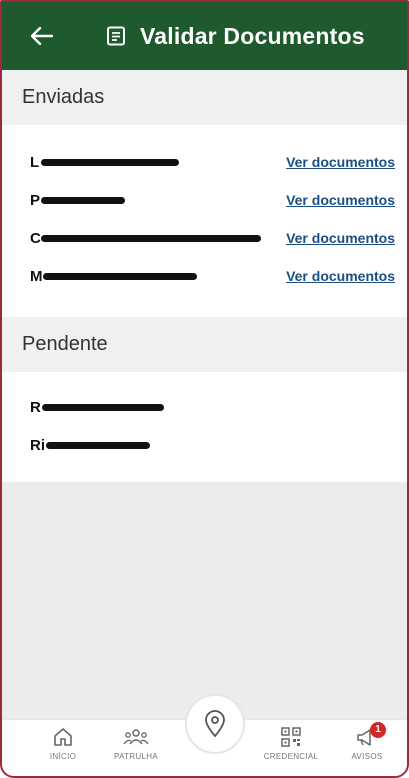  What do you see at coordinates (63, 97) in the screenshot?
I see `section-title: Enviadas` at bounding box center [63, 97].